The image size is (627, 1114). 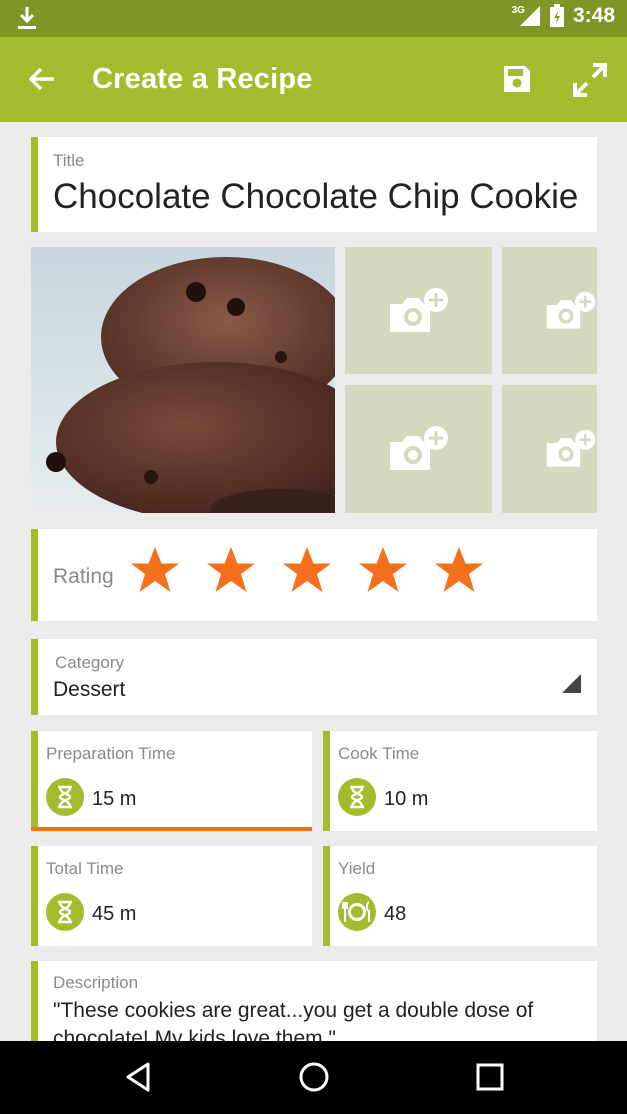 I want to click on recipe-photo, so click(x=183, y=380).